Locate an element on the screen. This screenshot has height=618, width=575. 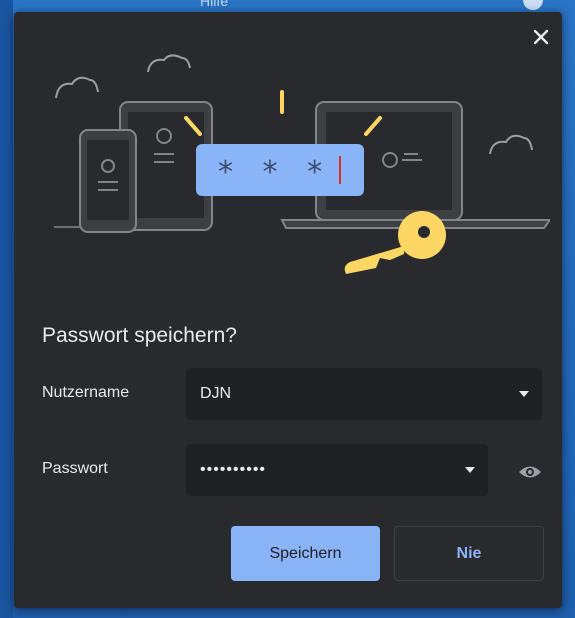
save-button-label: Speichern is located at coordinates (305, 553).